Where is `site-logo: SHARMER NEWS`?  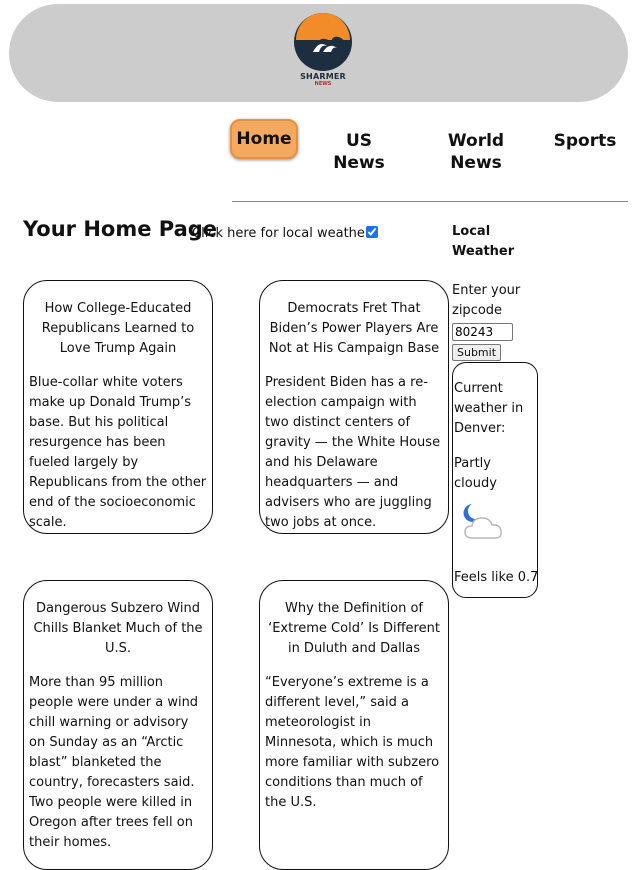 site-logo: SHARMER NEWS is located at coordinates (323, 54).